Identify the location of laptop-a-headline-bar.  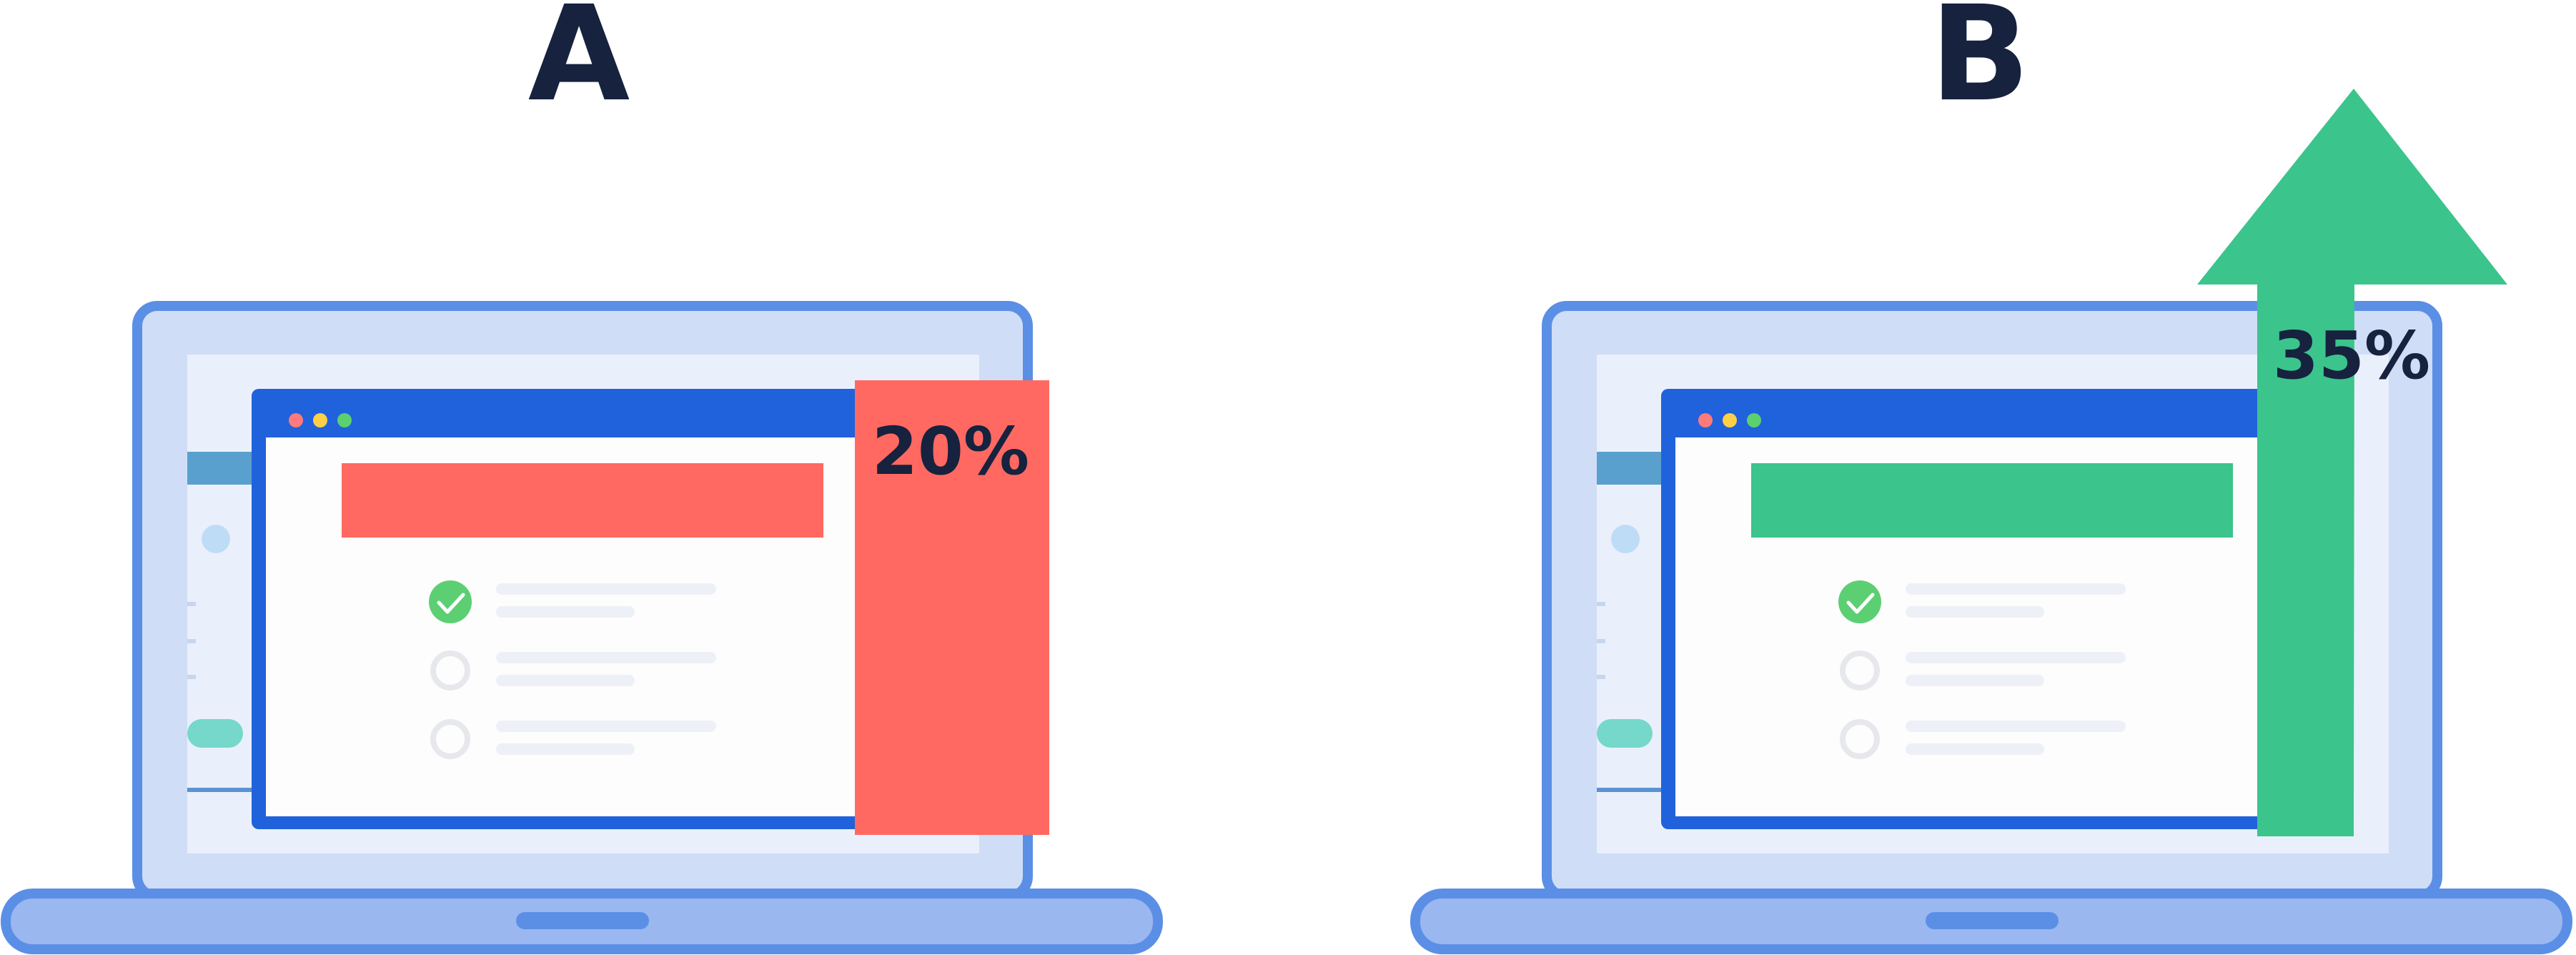
(583, 501).